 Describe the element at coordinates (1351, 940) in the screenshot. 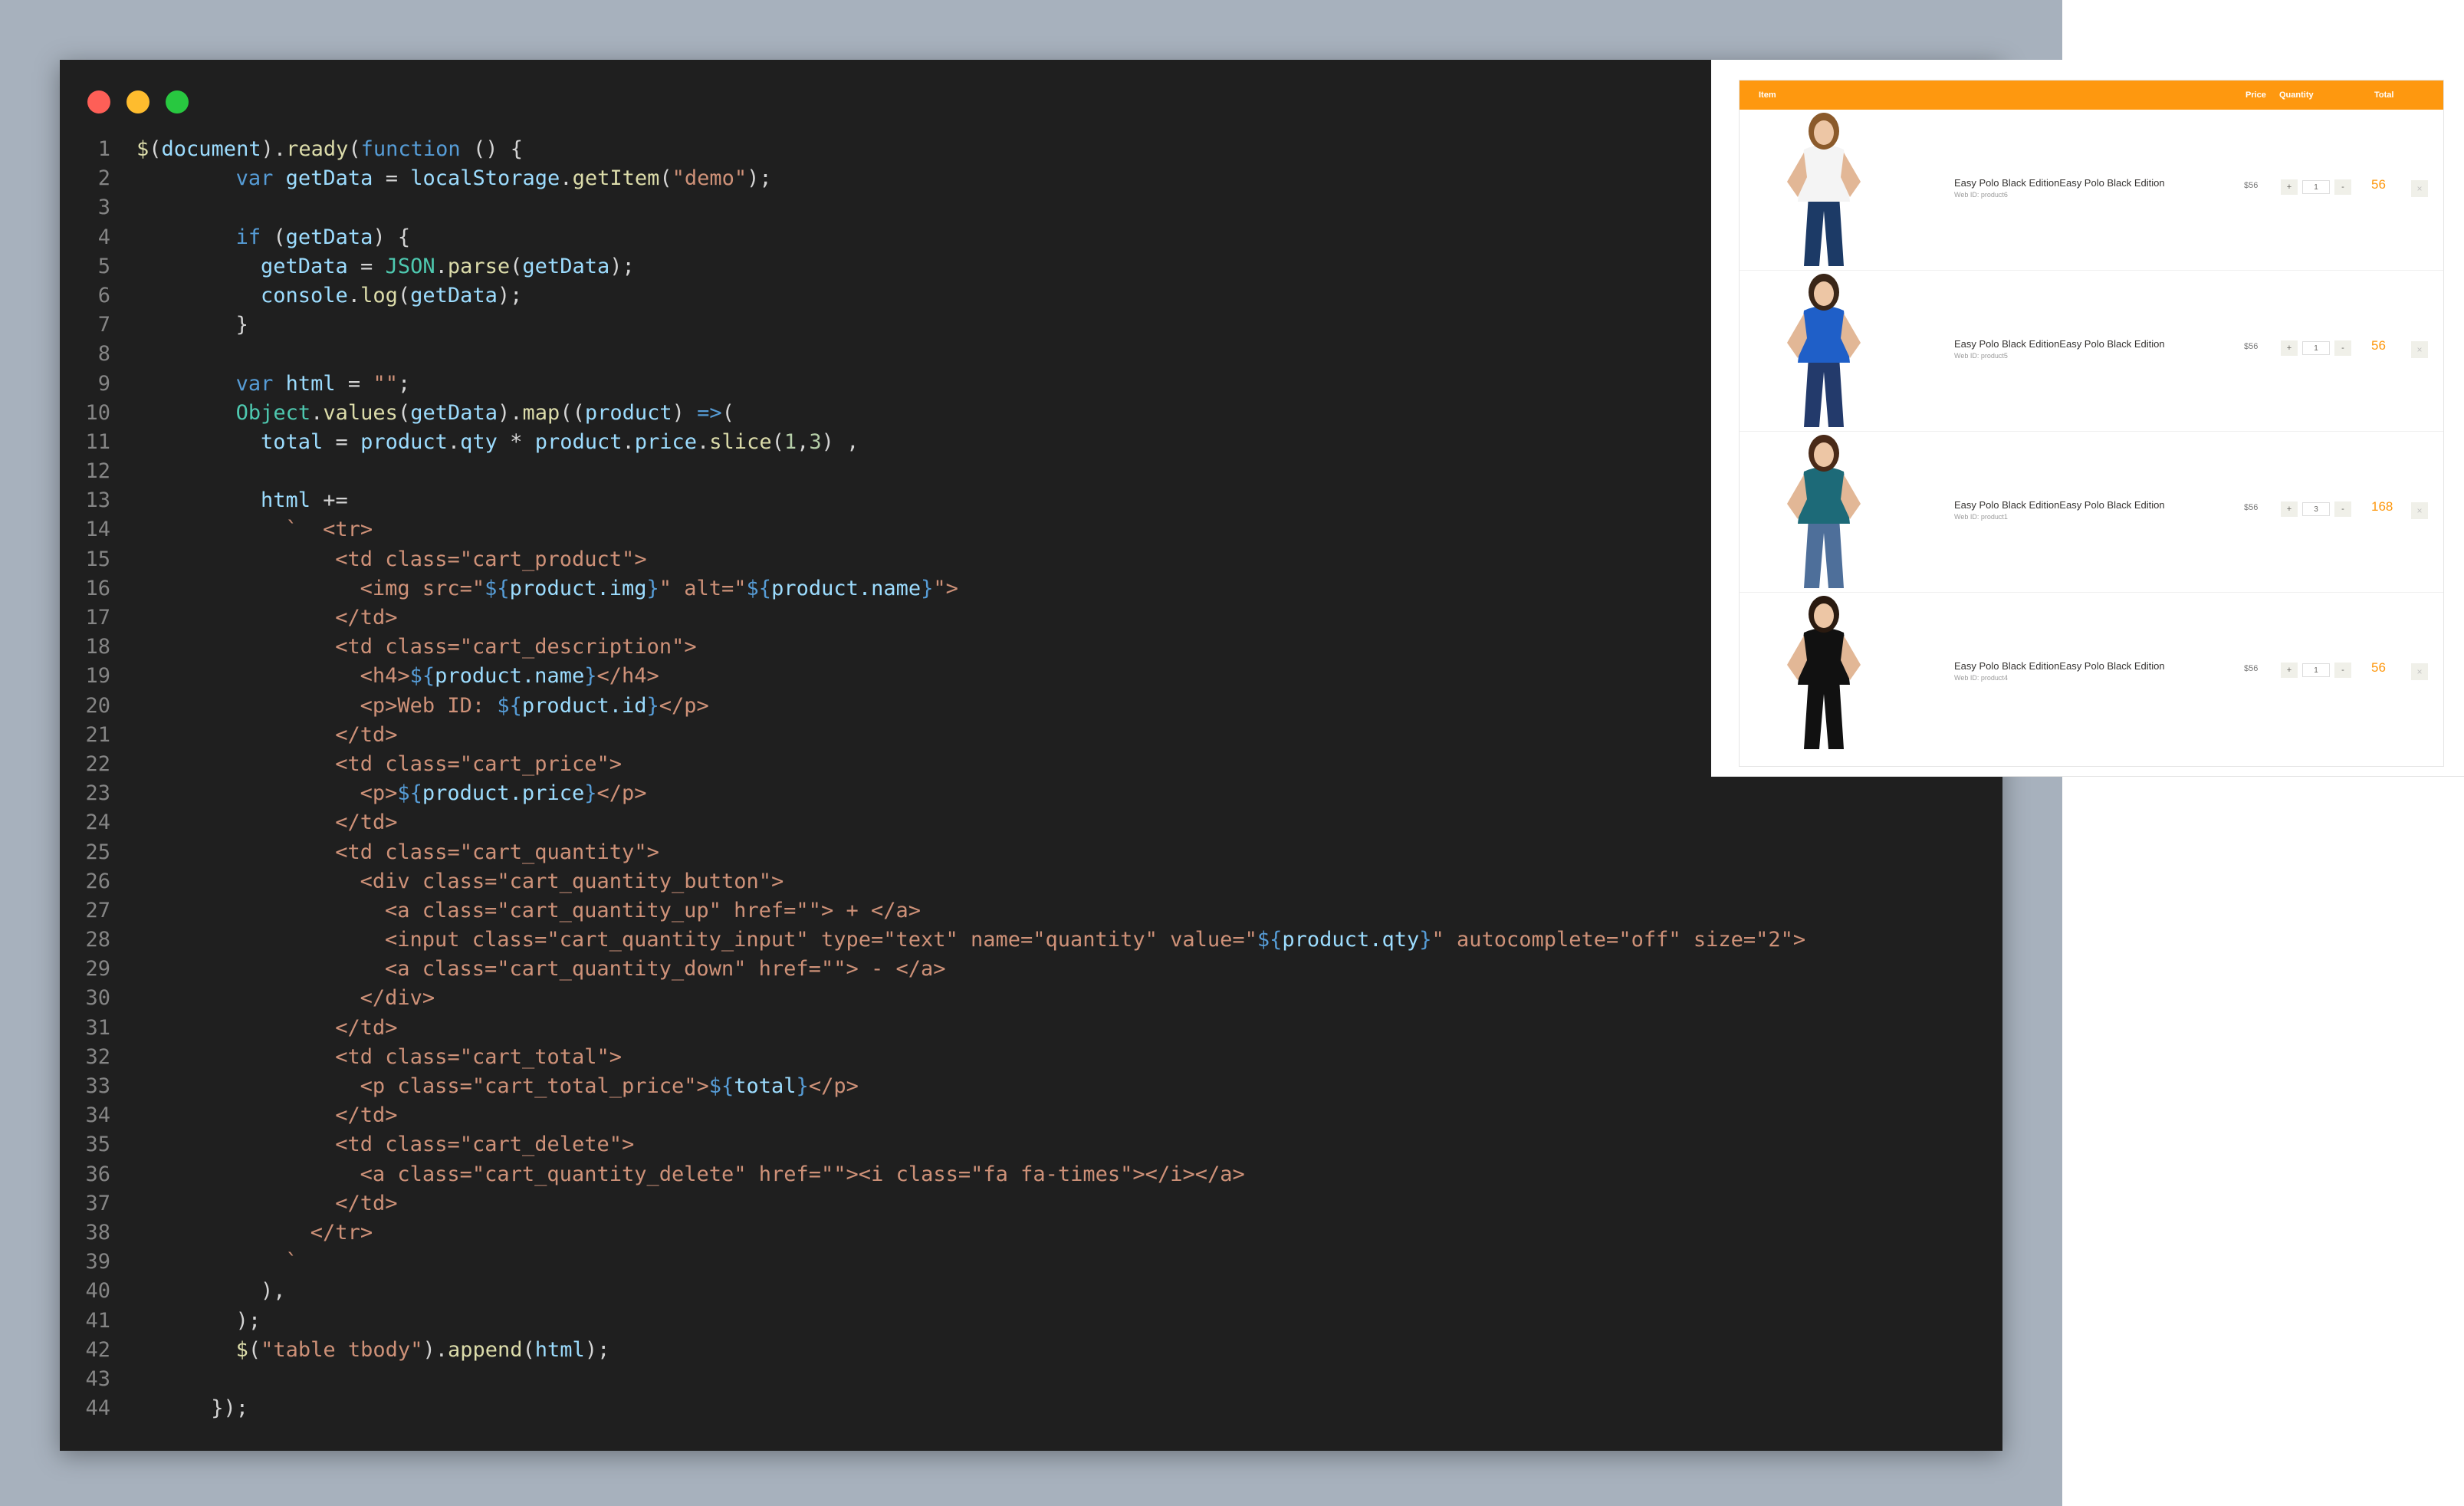

I see `code-token: product.qty` at that location.